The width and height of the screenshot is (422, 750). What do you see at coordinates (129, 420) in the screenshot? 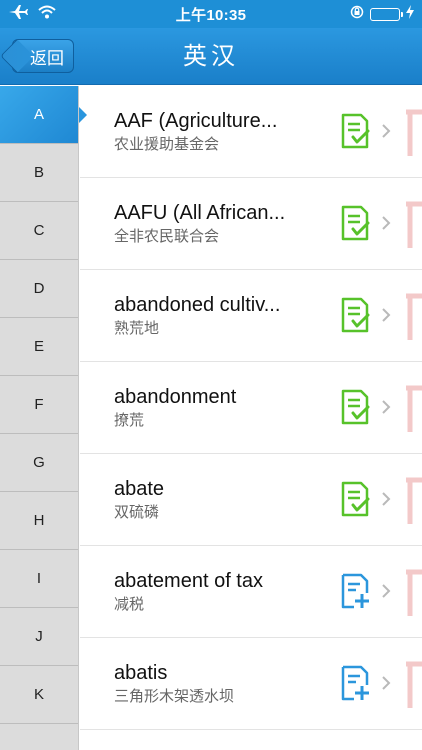
I see `word-translation: 撩荒` at bounding box center [129, 420].